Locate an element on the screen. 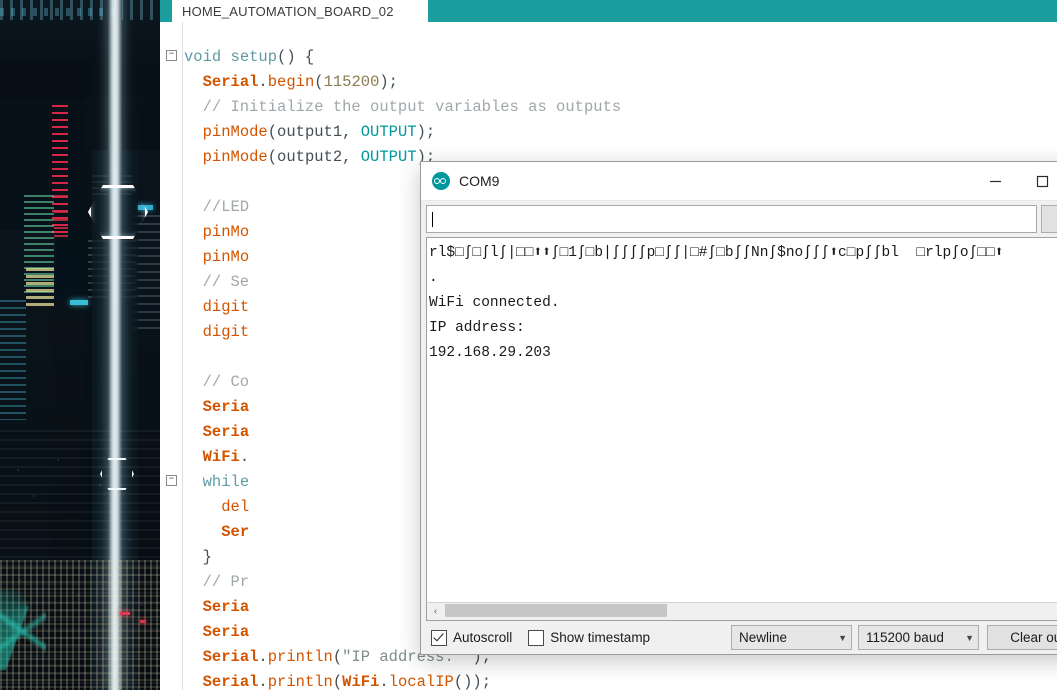  tab-bar-filler is located at coordinates (742, 11).